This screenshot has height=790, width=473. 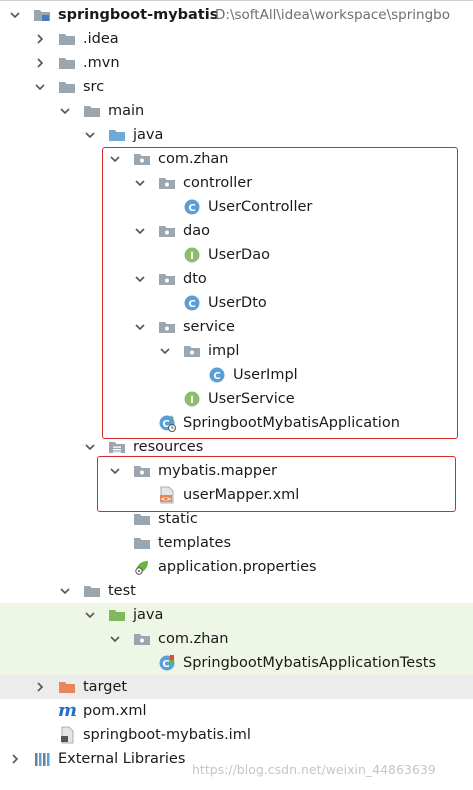 What do you see at coordinates (236, 111) in the screenshot?
I see `tree-row-main: main` at bounding box center [236, 111].